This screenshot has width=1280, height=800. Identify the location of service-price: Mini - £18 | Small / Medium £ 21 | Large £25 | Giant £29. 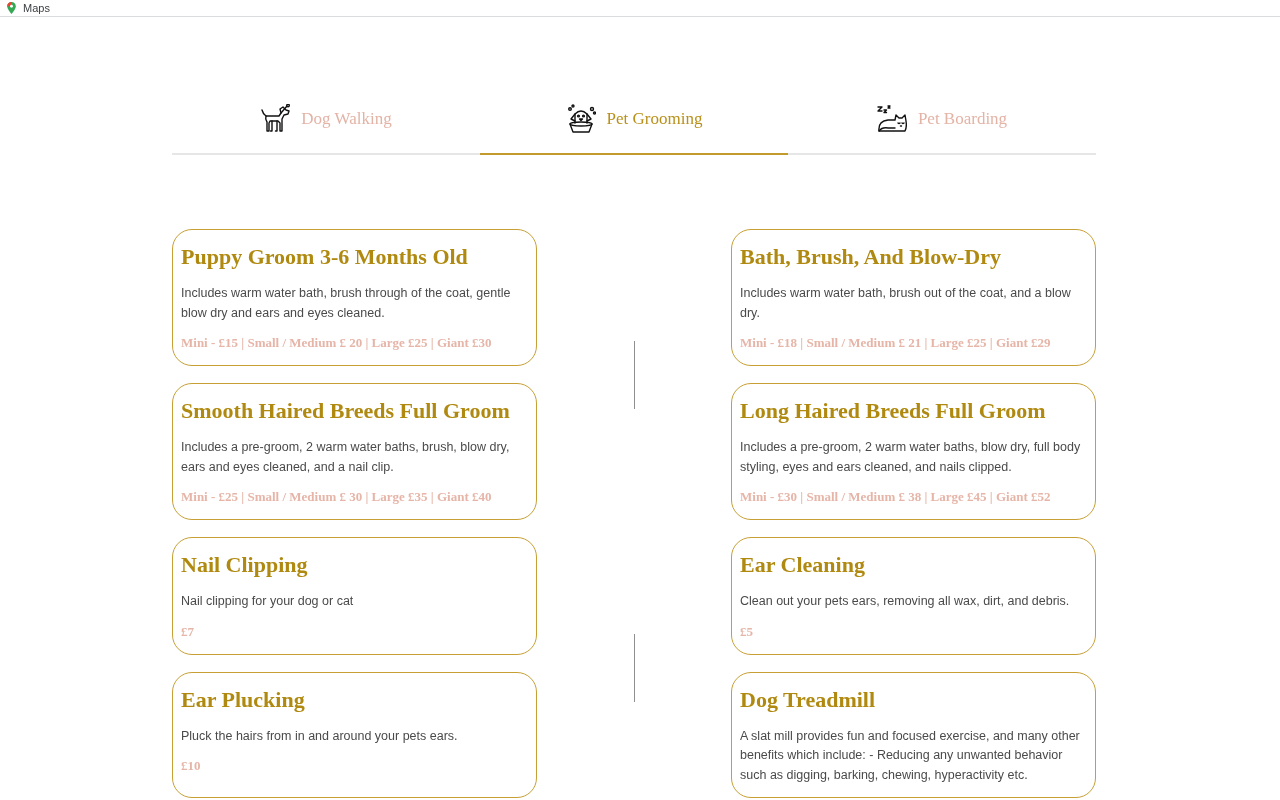
(895, 343).